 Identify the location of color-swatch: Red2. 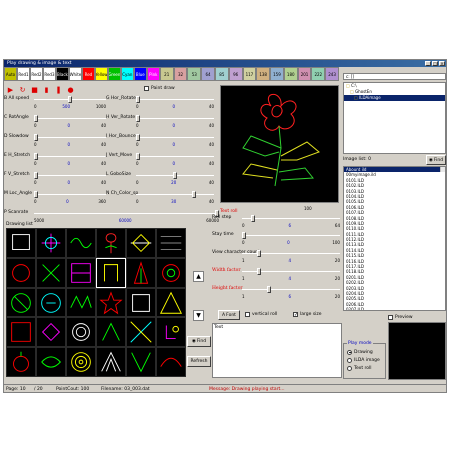
(36, 74).